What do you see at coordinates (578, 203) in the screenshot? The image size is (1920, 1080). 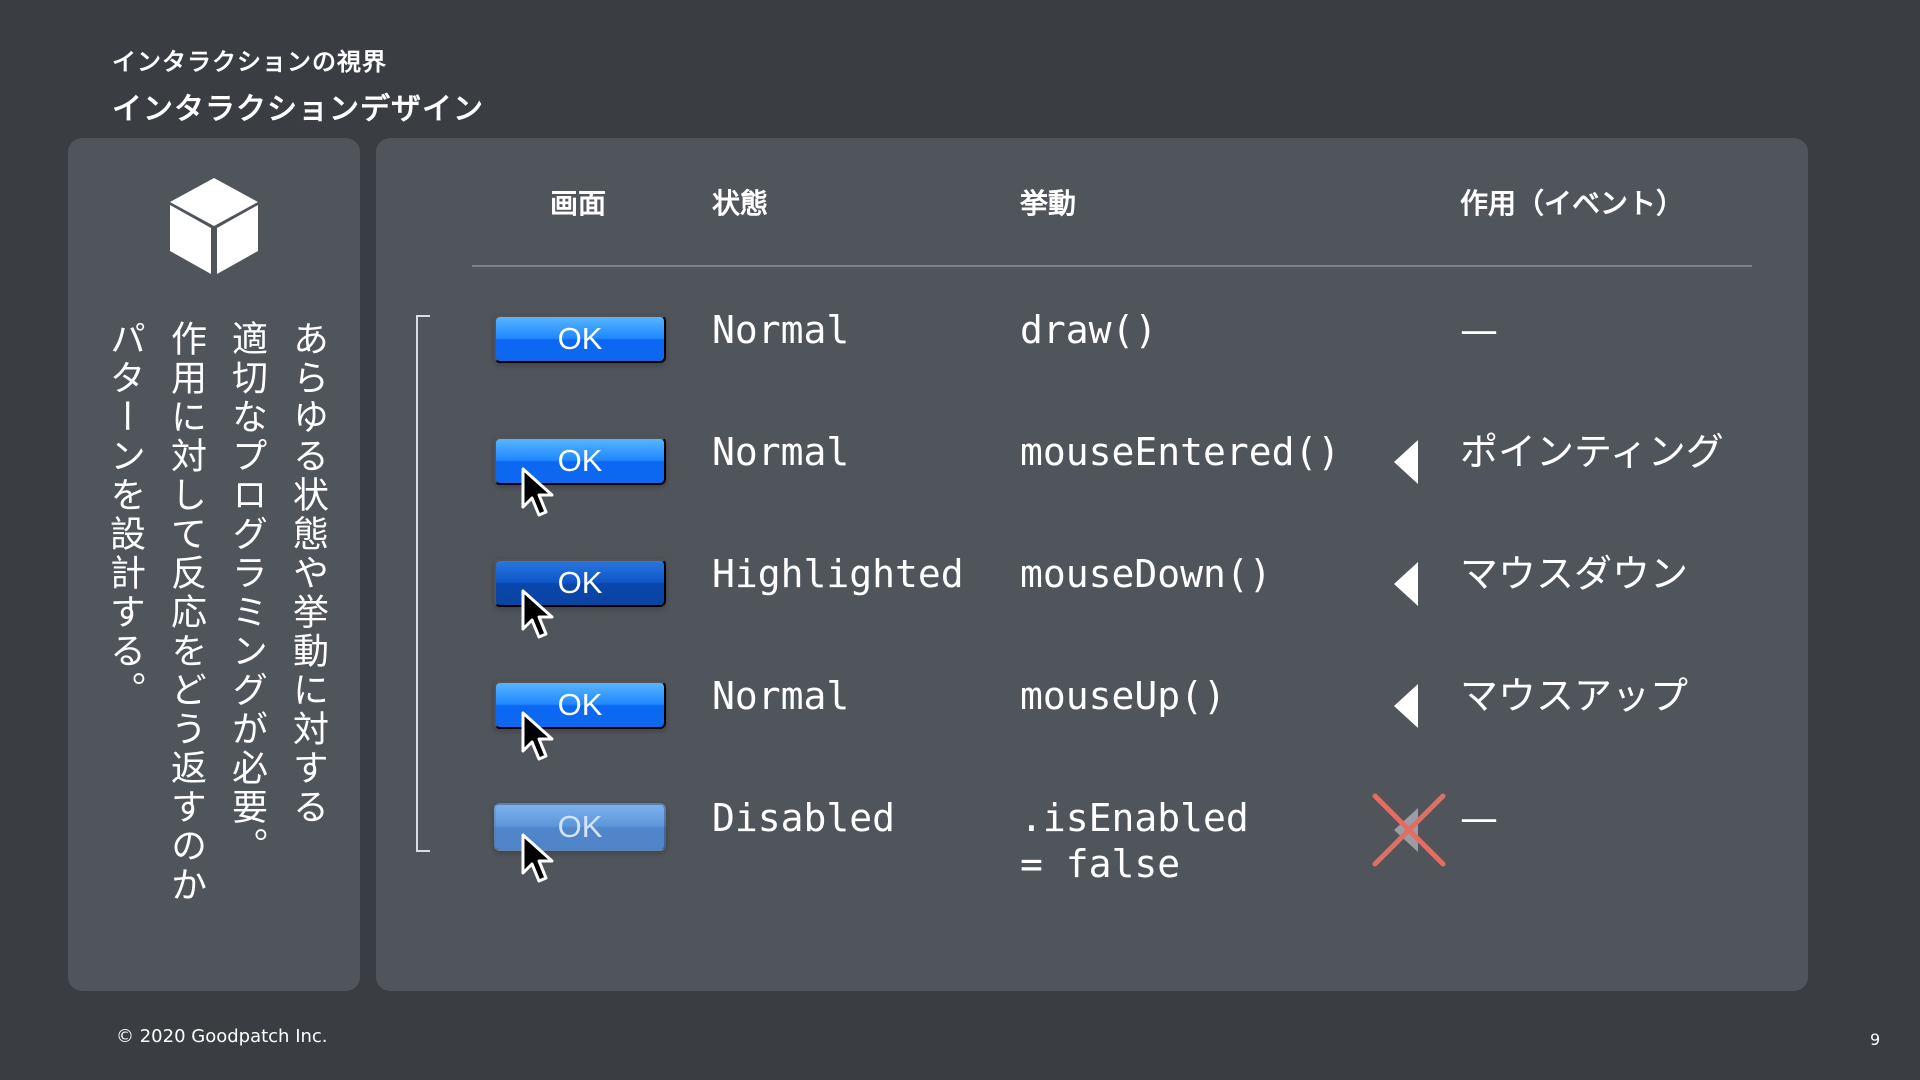 I see `header-screen: 画面` at bounding box center [578, 203].